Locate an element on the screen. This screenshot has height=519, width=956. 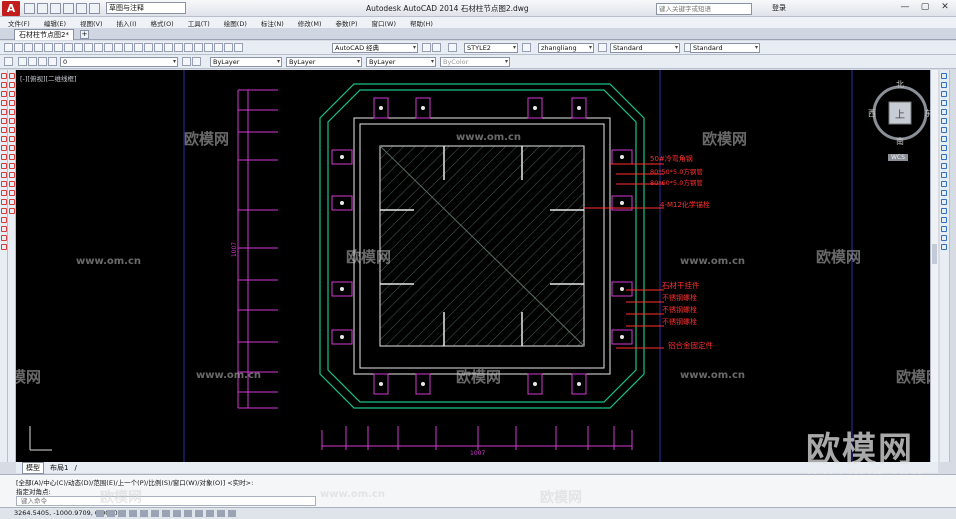
make-block-icon is located at coordinates (4, 184).